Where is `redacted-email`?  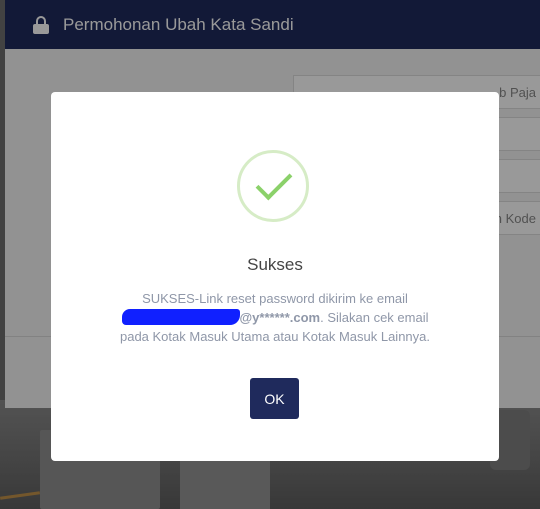
redacted-email is located at coordinates (180, 317).